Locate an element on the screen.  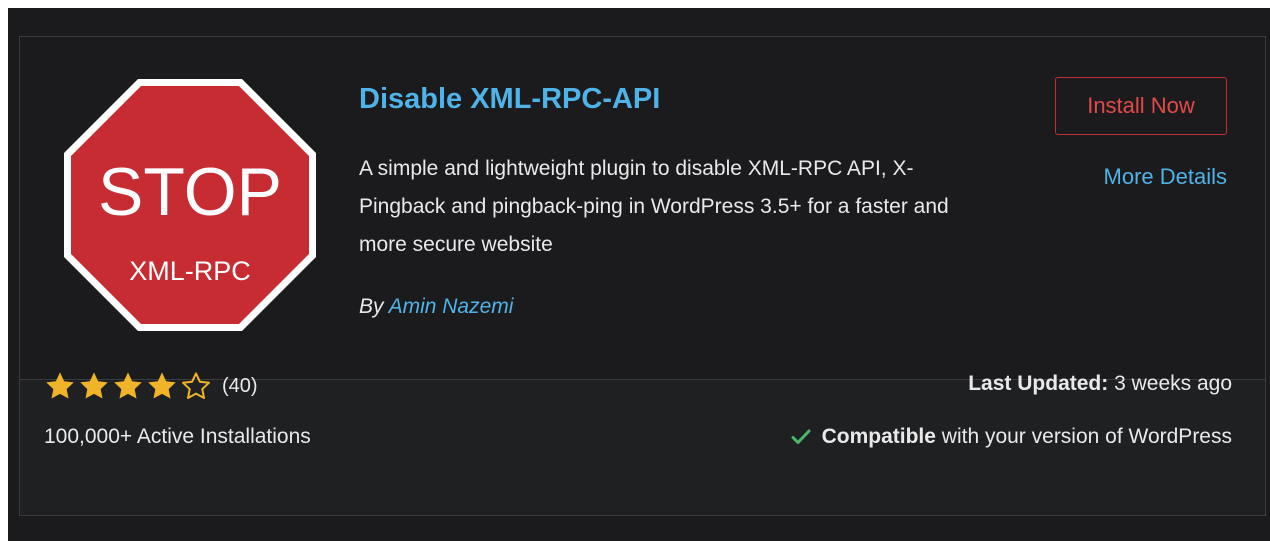
stop-sign-sub-text: XML-RPC is located at coordinates (190, 271).